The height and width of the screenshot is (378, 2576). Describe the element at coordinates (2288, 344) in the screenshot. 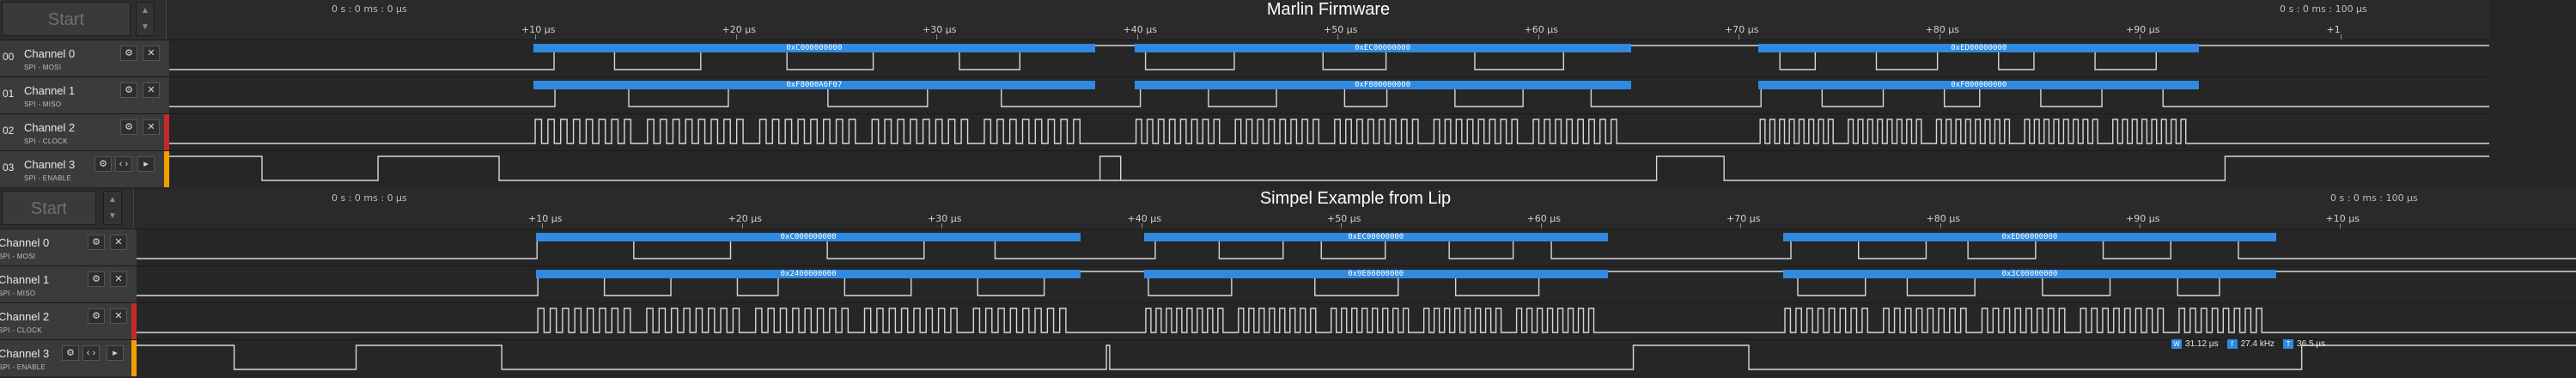

I see `period-badge: T` at that location.